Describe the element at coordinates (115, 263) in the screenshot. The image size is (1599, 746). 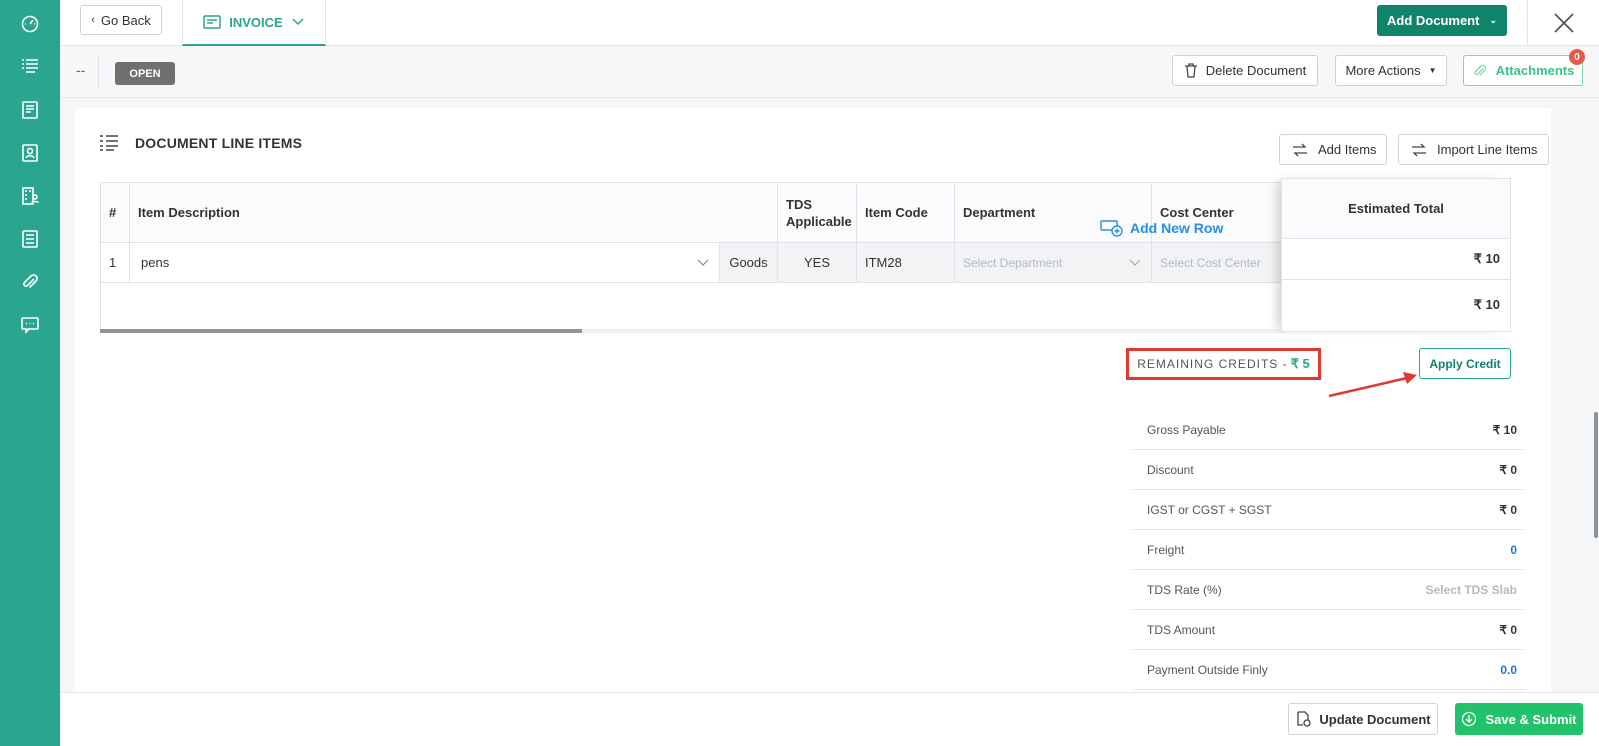
I see `row-number: 1` at that location.